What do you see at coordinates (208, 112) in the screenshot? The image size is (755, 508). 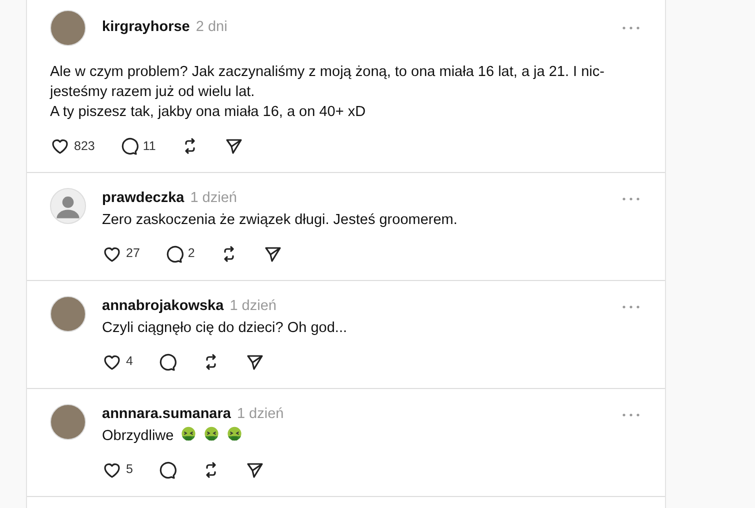 I see `post-text: A ty piszesz tak, jakby ona miała 16, a on 40+ xD` at bounding box center [208, 112].